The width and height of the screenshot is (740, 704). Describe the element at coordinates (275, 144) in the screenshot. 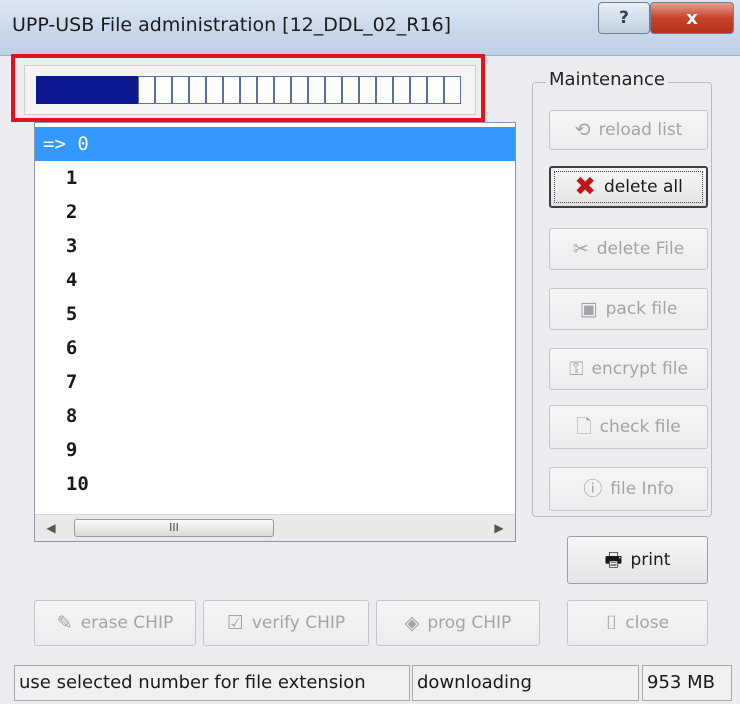

I see `list-item-selected: => 0` at that location.